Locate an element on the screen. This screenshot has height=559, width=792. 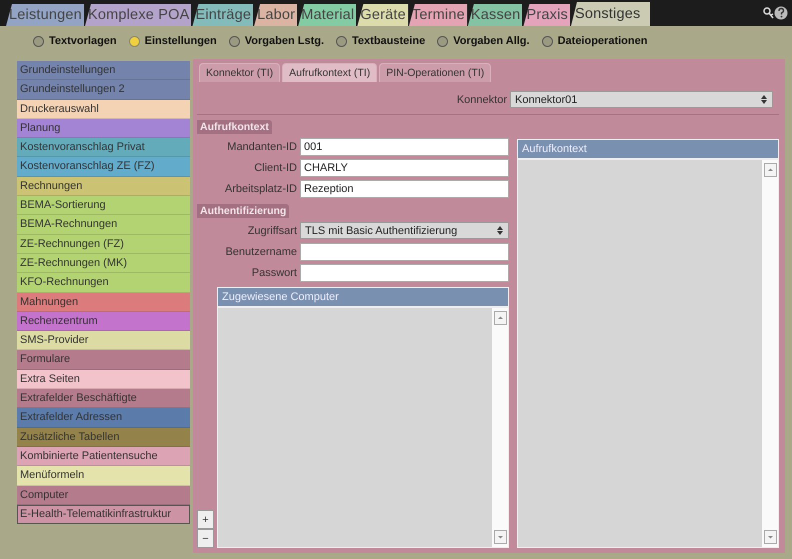
field-label: Benutzername is located at coordinates (260, 252).